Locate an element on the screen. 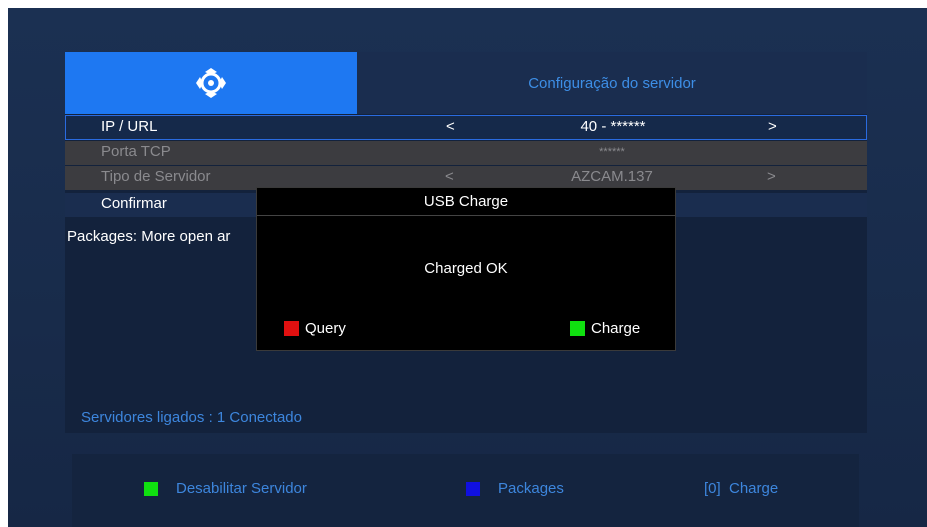 Image resolution: width=927 pixels, height=527 pixels. setting-label: Confirmar is located at coordinates (134, 203).